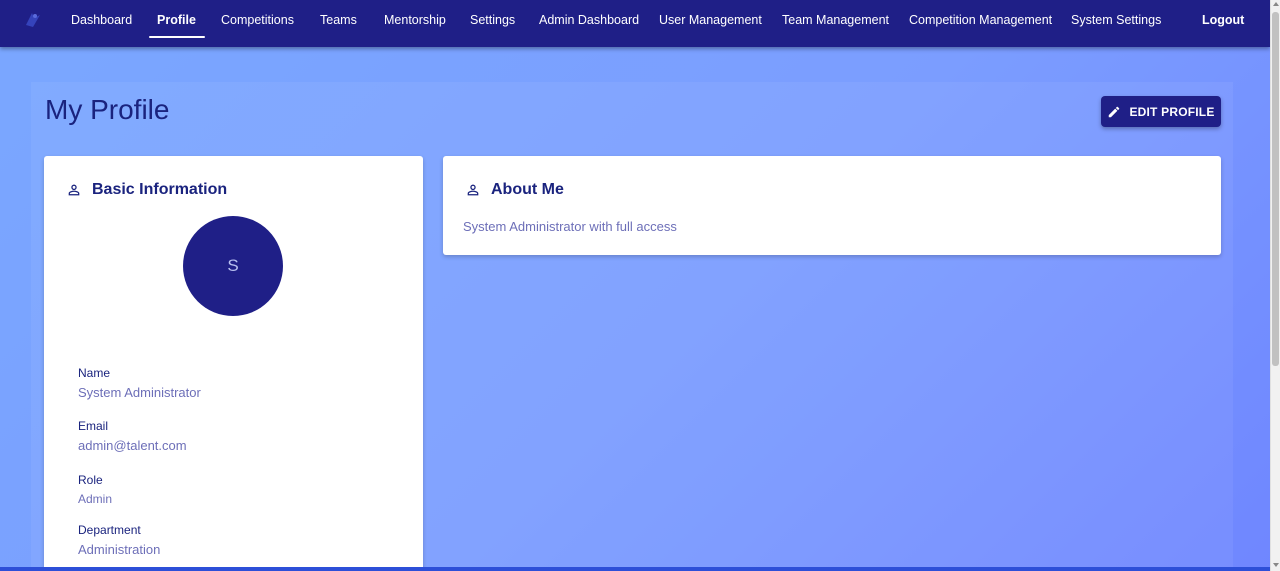 The image size is (1280, 571). What do you see at coordinates (177, 37) in the screenshot?
I see `active-tab-indicator` at bounding box center [177, 37].